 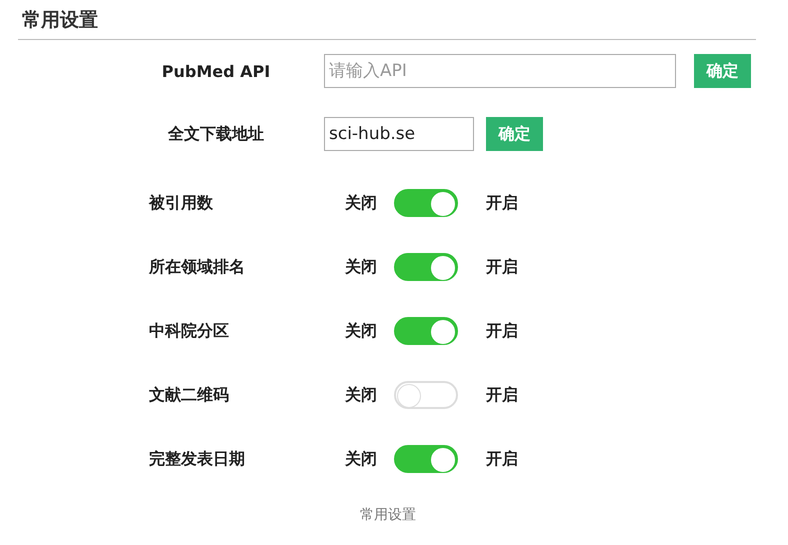 I want to click on setting-label: 所在领域排名, so click(x=197, y=267).